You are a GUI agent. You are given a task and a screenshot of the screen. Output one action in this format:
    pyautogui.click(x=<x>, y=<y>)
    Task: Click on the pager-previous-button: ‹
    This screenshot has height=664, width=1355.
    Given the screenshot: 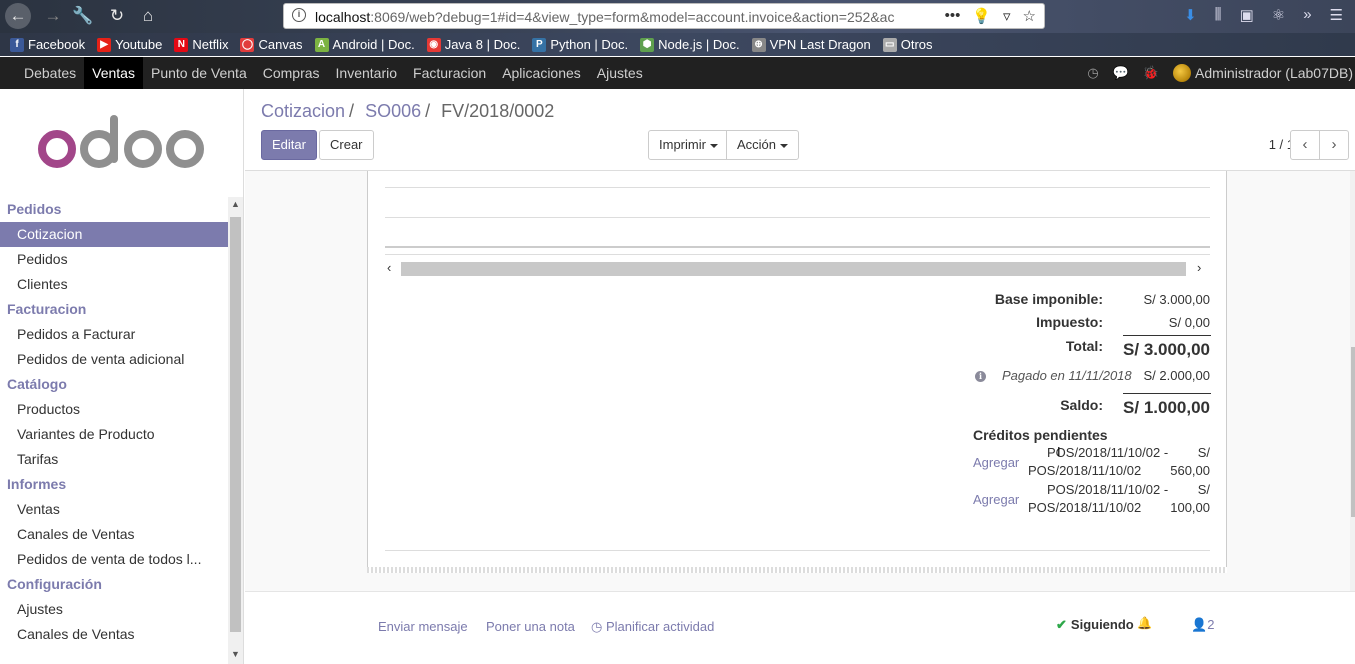 What is the action you would take?
    pyautogui.click(x=1305, y=145)
    